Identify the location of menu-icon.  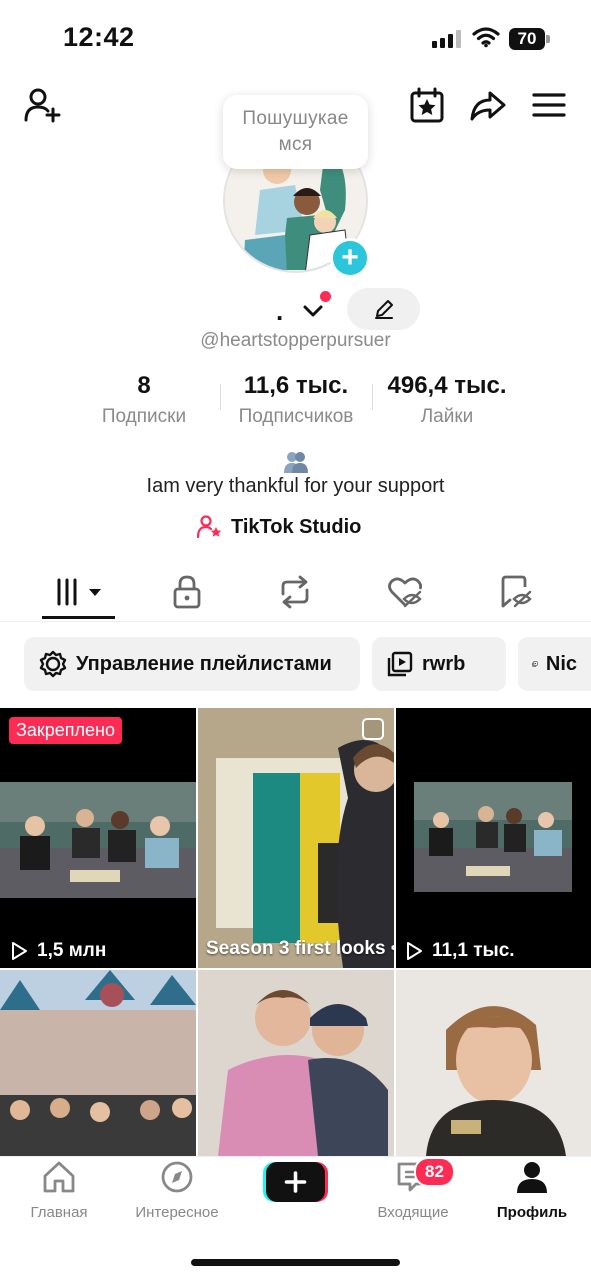
(549, 105).